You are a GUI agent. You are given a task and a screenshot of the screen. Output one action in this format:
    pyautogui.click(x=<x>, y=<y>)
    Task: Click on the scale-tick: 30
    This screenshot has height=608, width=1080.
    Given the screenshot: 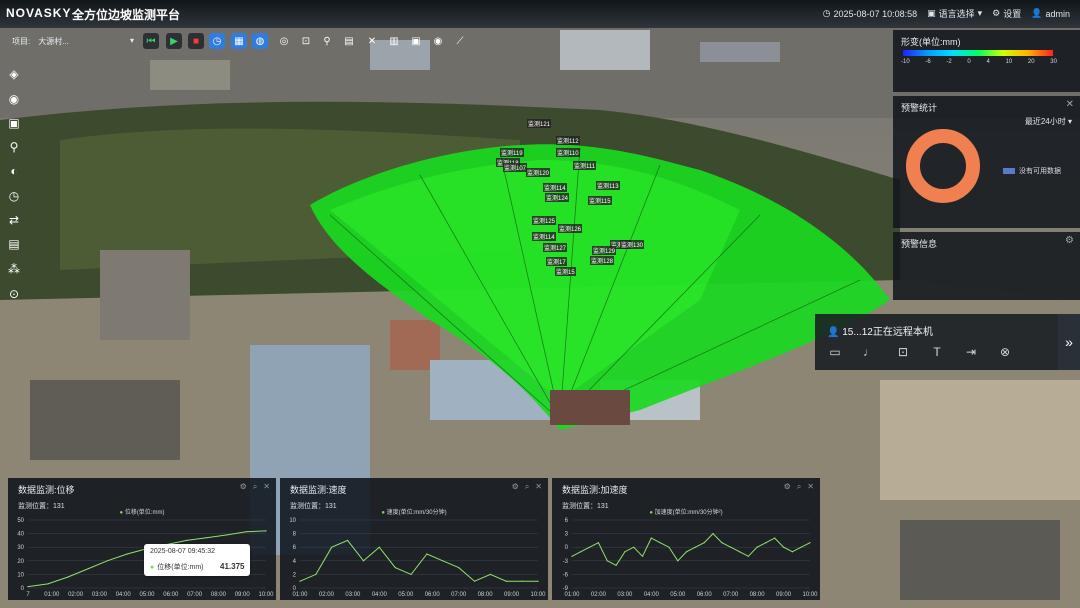 What is the action you would take?
    pyautogui.click(x=1053, y=62)
    